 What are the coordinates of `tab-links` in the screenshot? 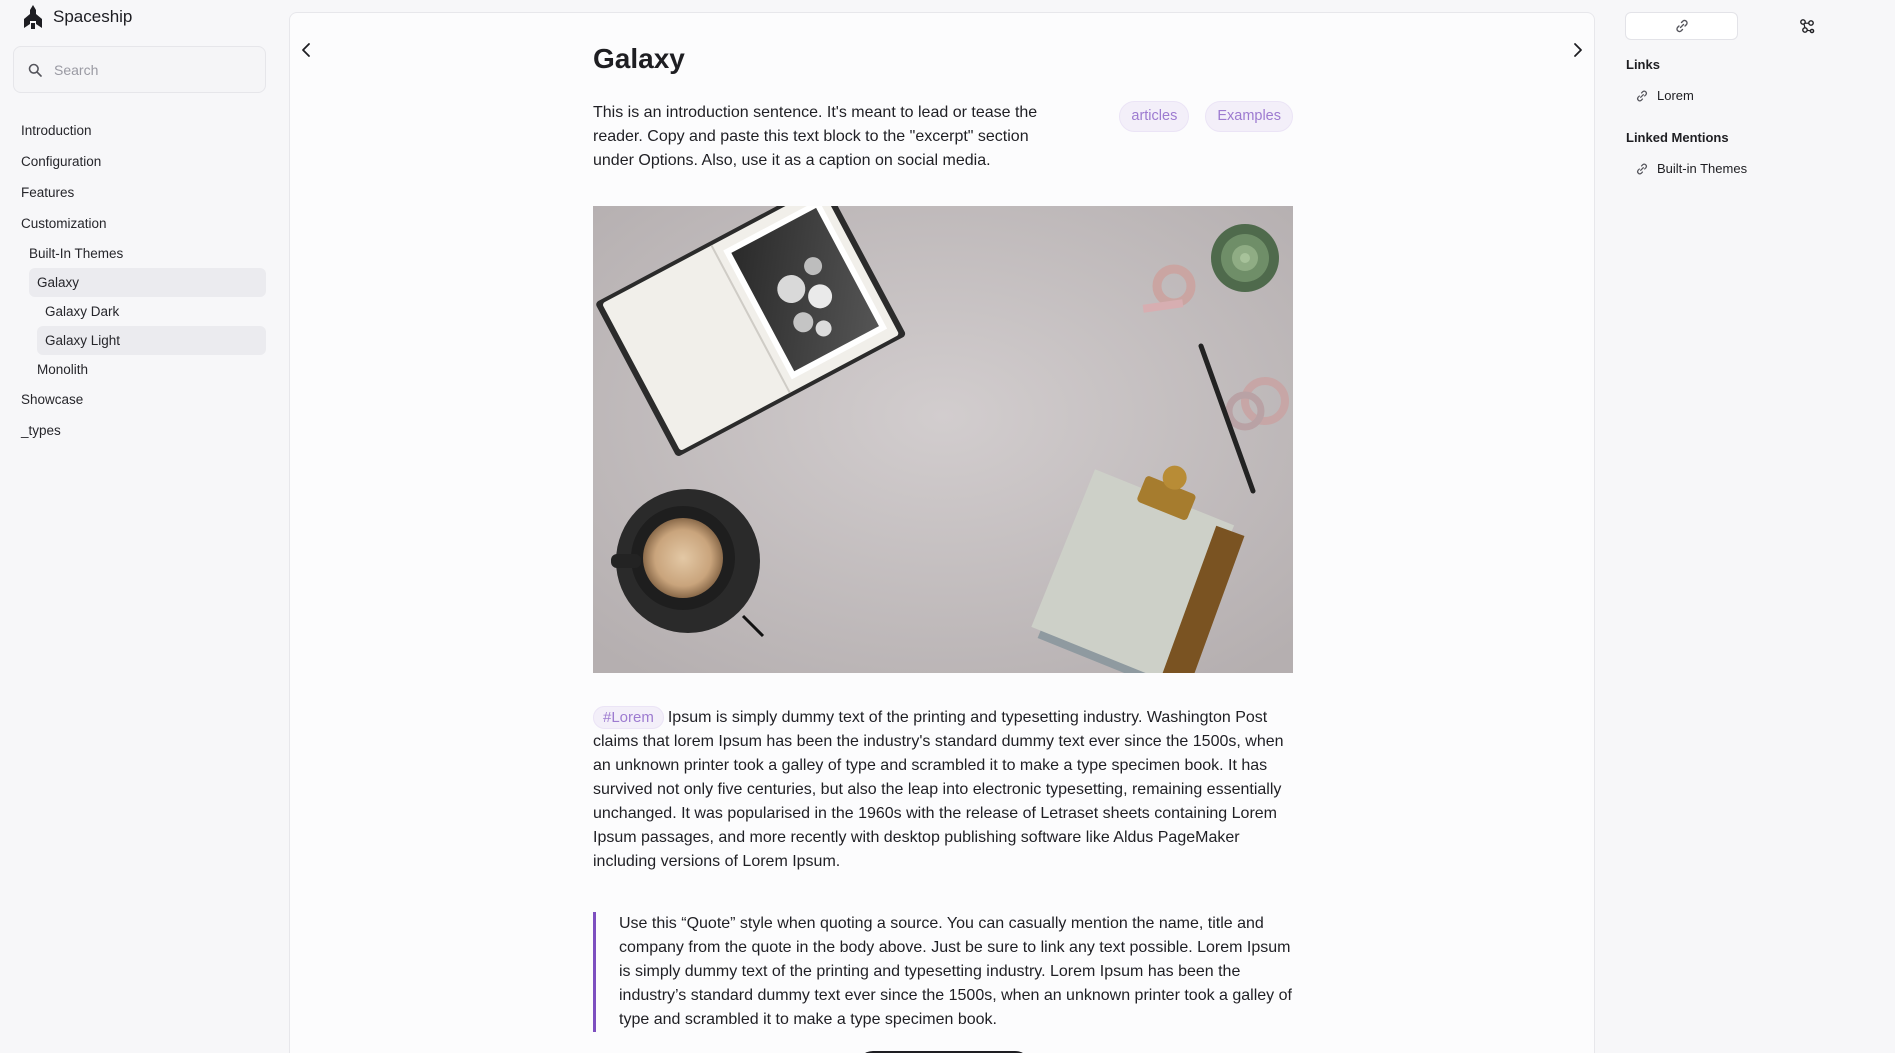 It's located at (1681, 26).